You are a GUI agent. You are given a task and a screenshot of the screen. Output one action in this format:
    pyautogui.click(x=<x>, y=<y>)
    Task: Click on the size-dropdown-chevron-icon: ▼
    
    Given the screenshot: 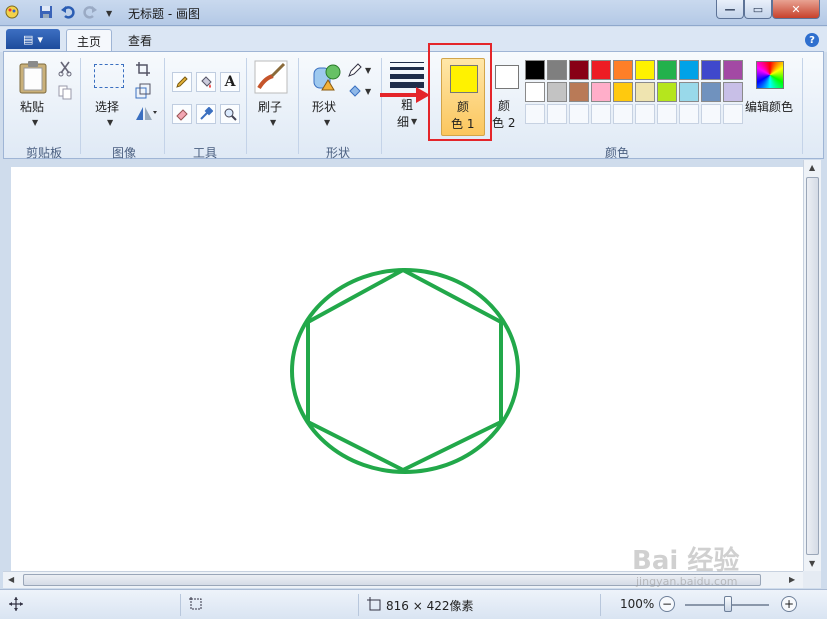 What is the action you would take?
    pyautogui.click(x=414, y=121)
    